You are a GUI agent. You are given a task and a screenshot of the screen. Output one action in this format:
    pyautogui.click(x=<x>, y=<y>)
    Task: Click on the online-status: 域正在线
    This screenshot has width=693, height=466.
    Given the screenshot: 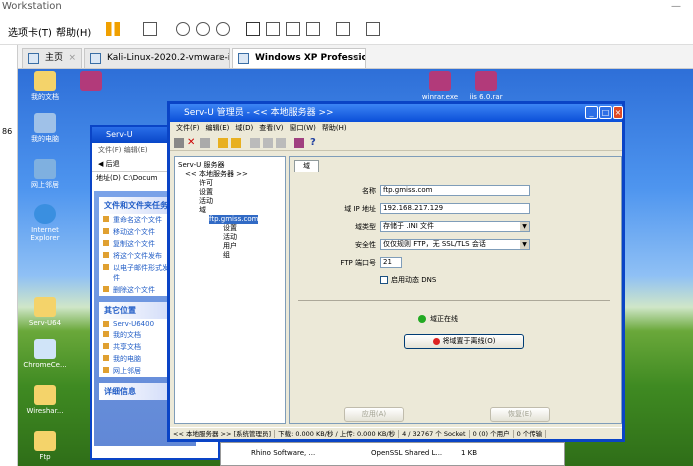 What is the action you would take?
    pyautogui.click(x=438, y=319)
    